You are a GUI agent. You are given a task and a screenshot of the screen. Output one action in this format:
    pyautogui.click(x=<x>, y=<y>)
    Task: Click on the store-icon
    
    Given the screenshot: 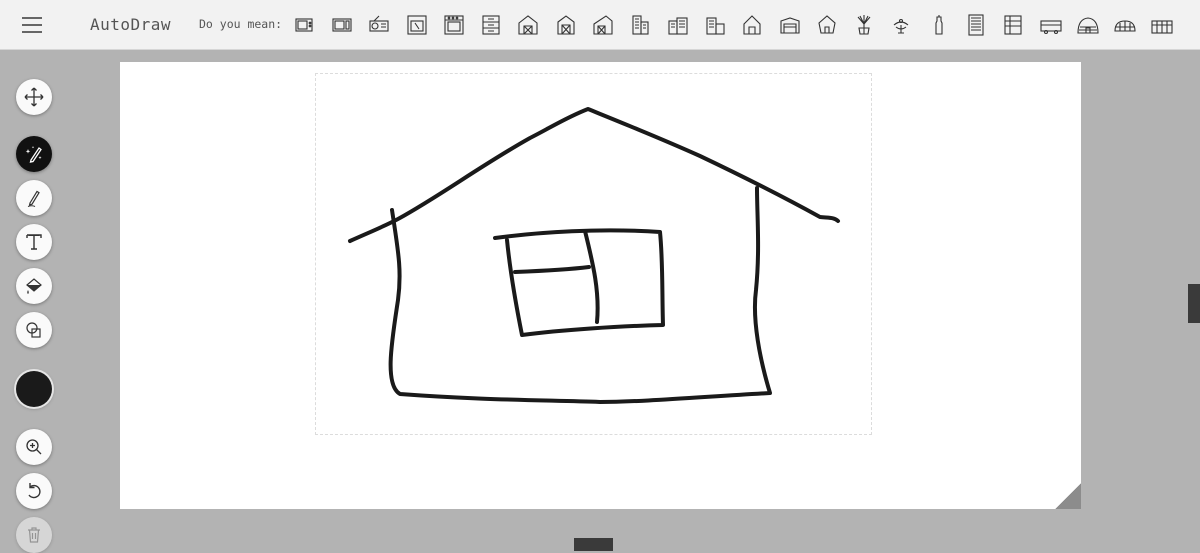 What is the action you would take?
    pyautogui.click(x=1013, y=25)
    